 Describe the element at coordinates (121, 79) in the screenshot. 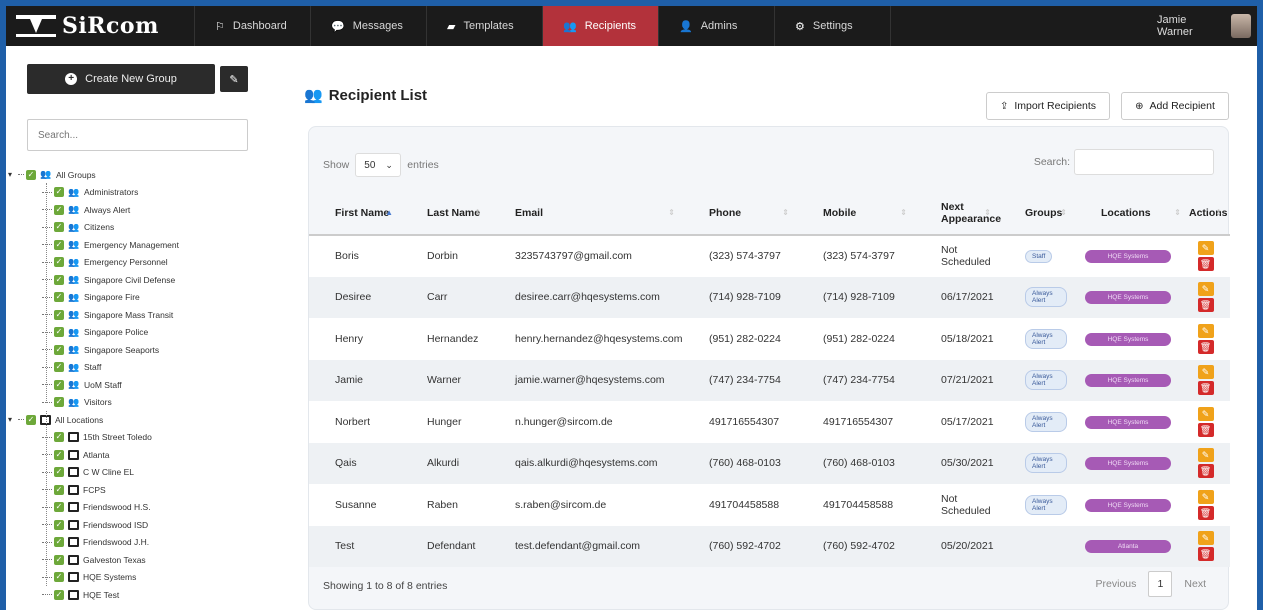

I see `create-group-button: + Create New Group` at that location.